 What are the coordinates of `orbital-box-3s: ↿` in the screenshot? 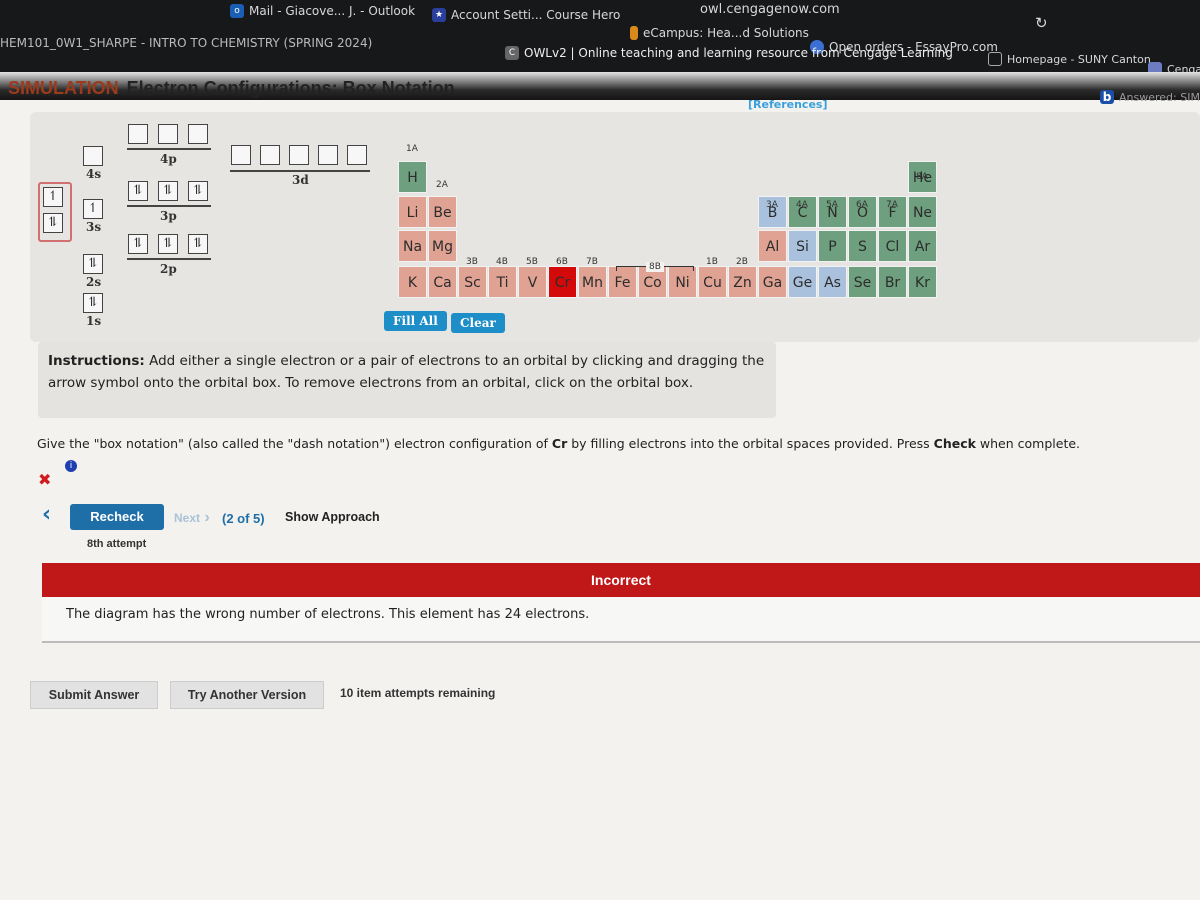 It's located at (93, 209).